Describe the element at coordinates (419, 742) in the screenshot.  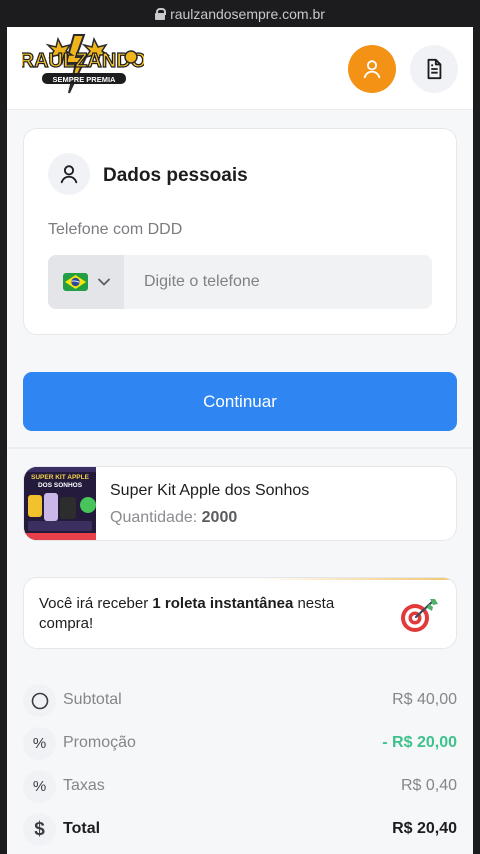
I see `promotion-value: - R$ 20,00` at that location.